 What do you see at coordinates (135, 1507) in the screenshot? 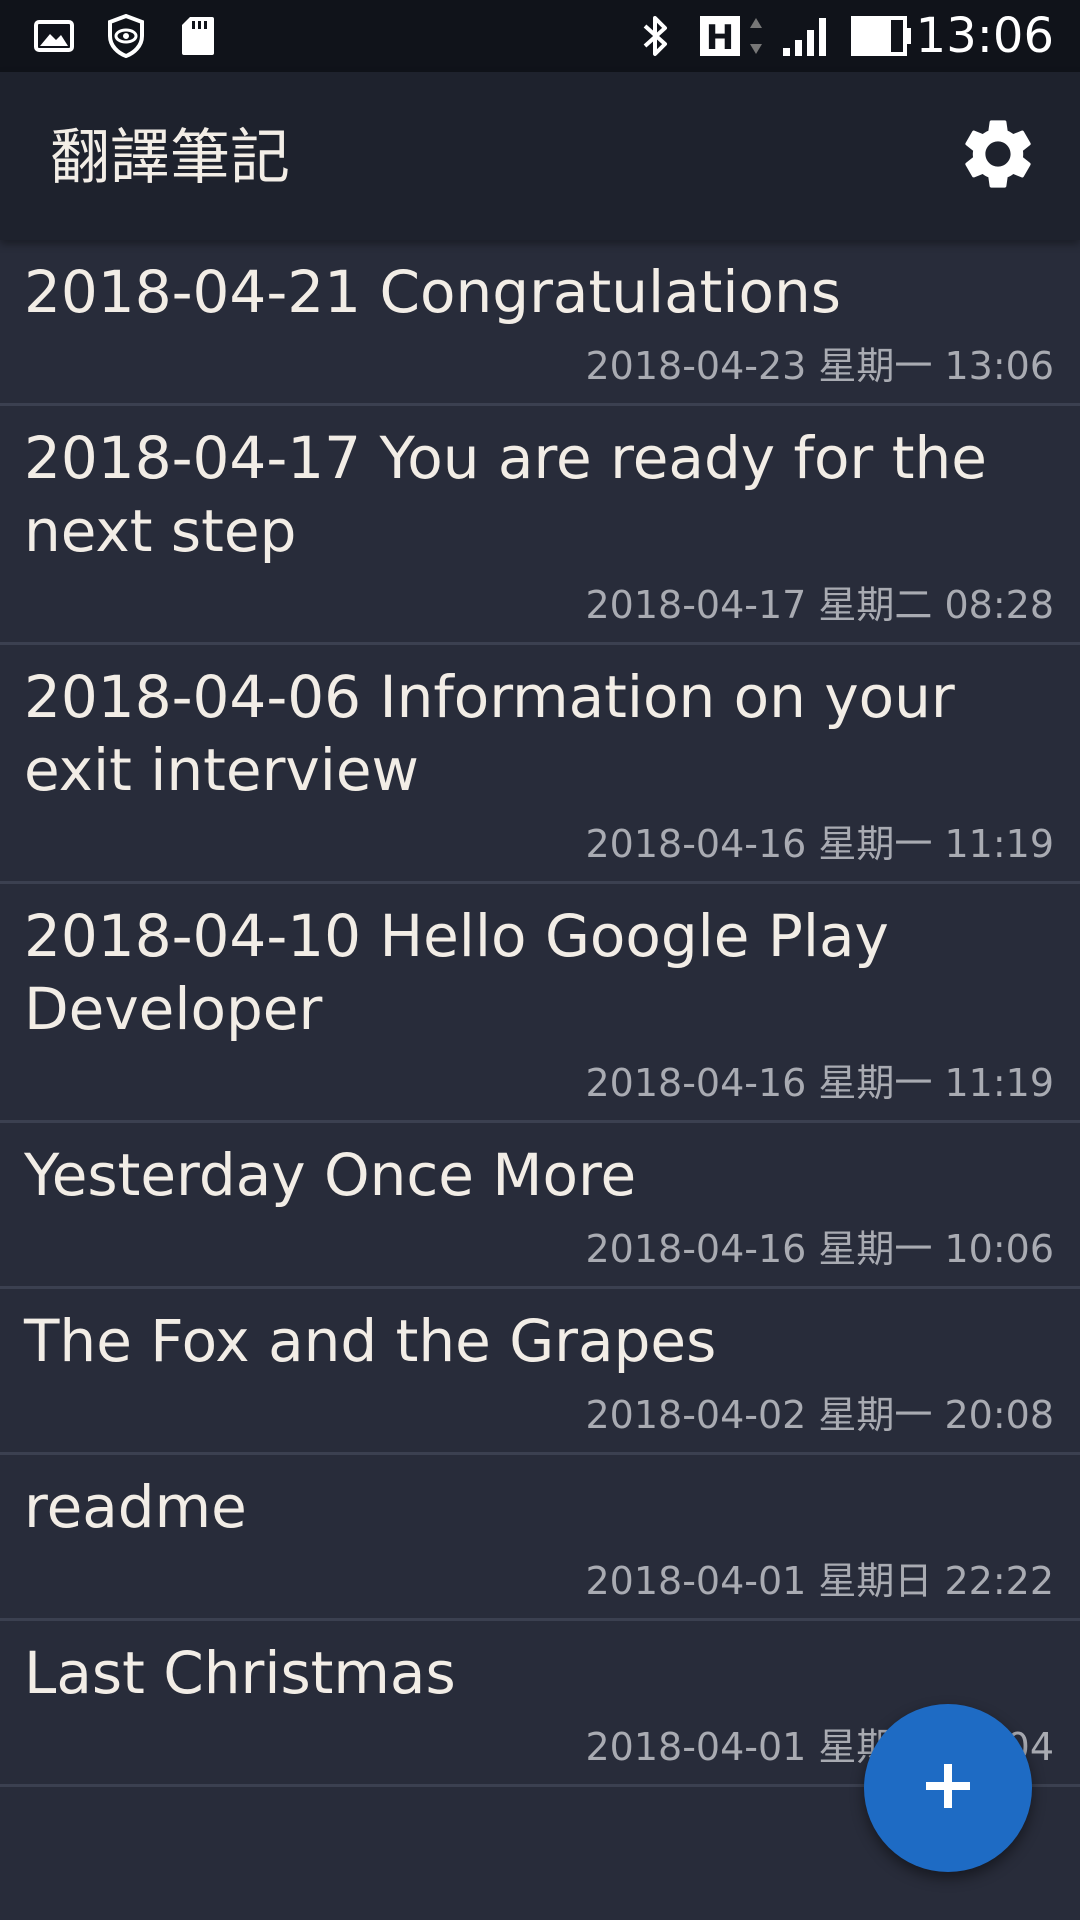
I see `note-title: readme` at bounding box center [135, 1507].